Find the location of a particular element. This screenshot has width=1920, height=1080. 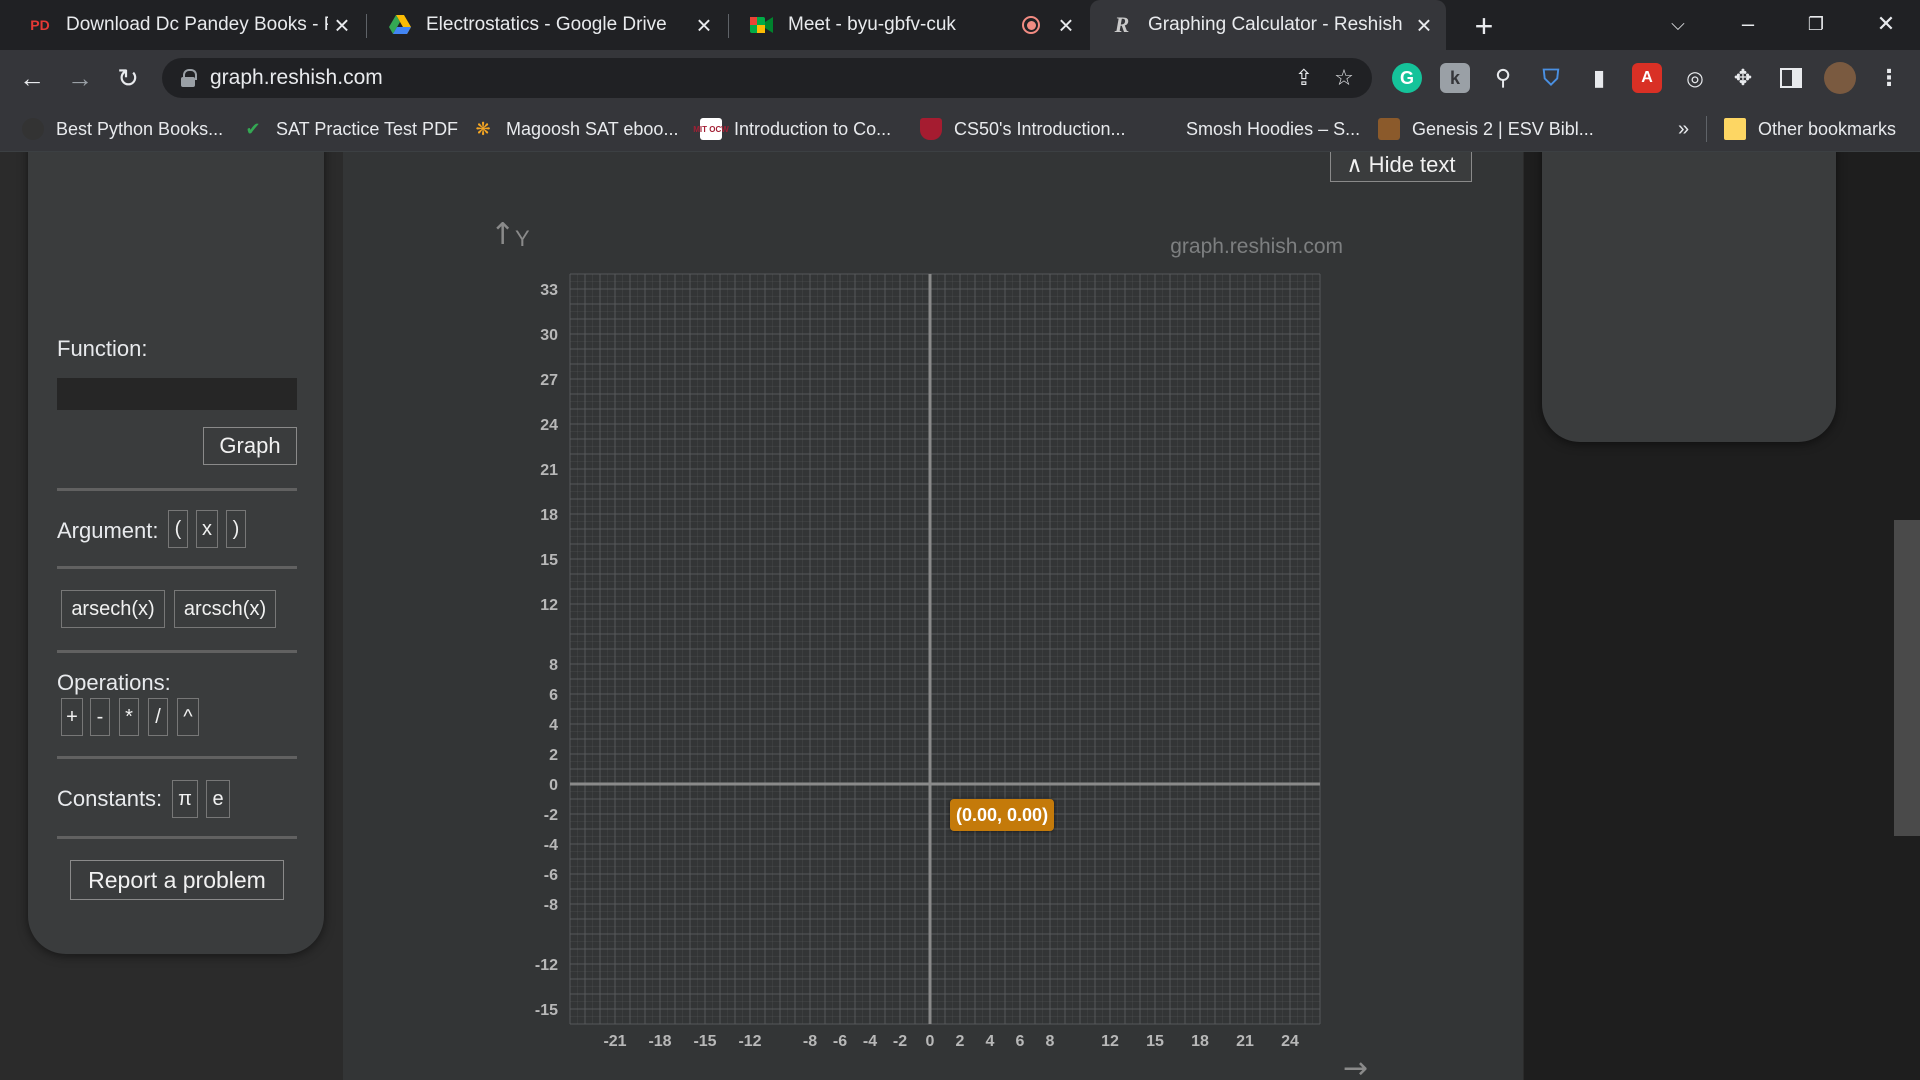

minimize-icon: – is located at coordinates (1748, 24).